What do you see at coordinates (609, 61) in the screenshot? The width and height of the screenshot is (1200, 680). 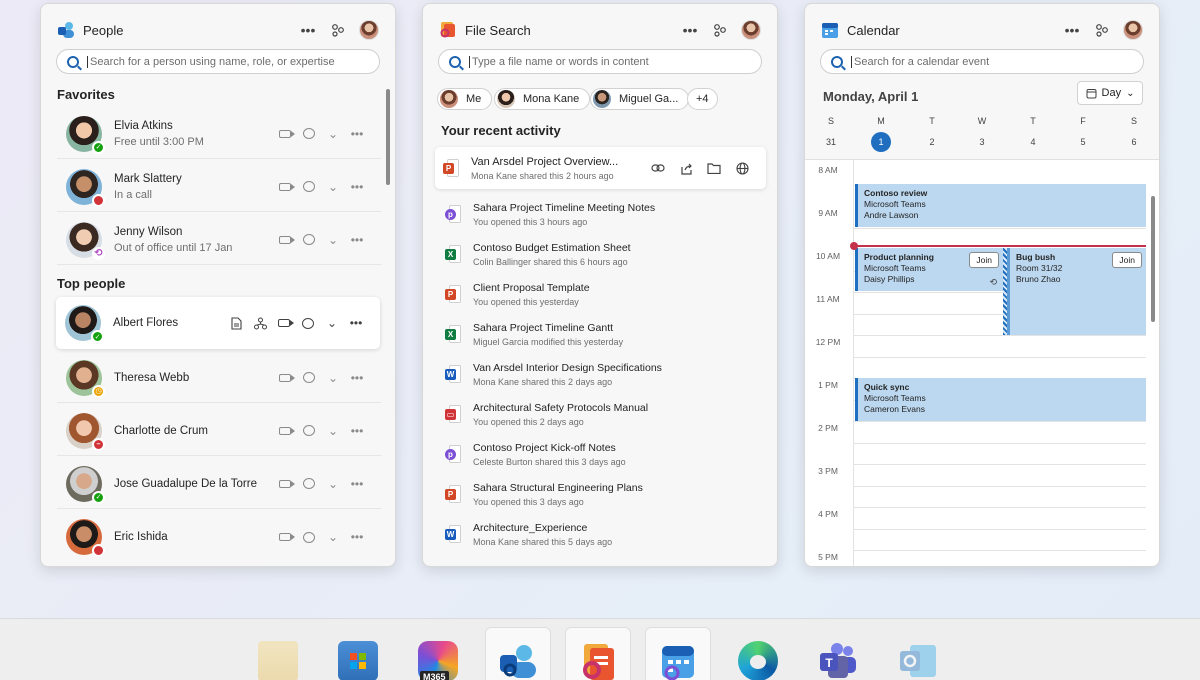 I see `file-search-input` at bounding box center [609, 61].